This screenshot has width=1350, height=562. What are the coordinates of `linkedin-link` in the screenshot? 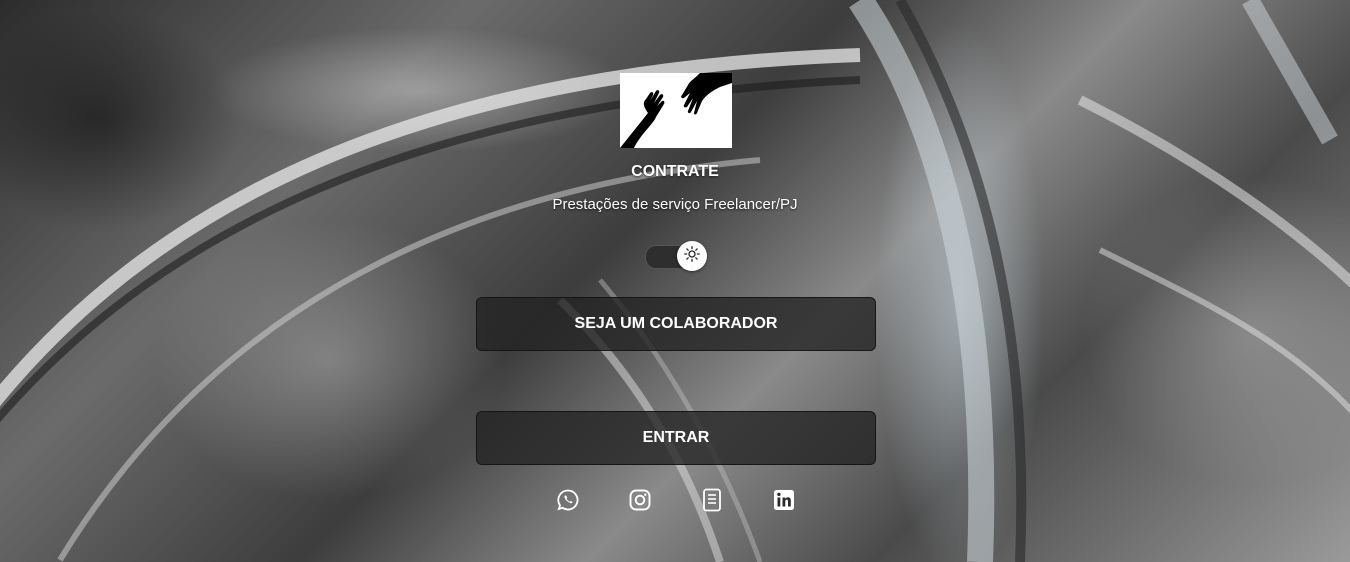 It's located at (784, 502).